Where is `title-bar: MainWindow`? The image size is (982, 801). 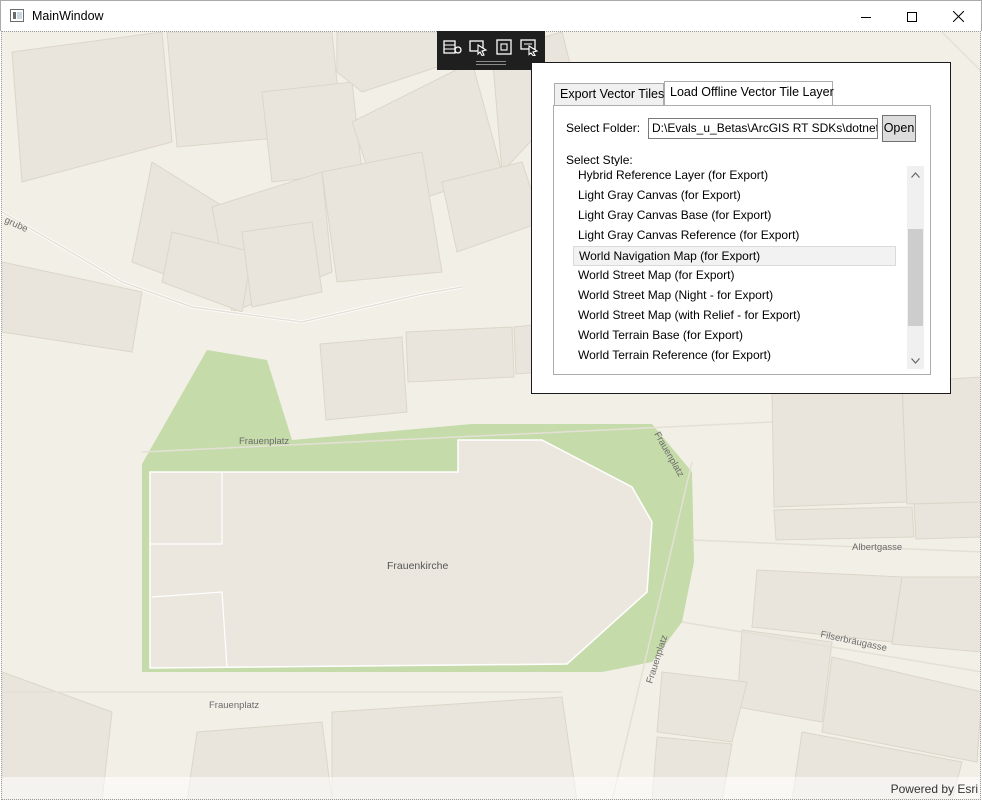 title-bar: MainWindow is located at coordinates (491, 15).